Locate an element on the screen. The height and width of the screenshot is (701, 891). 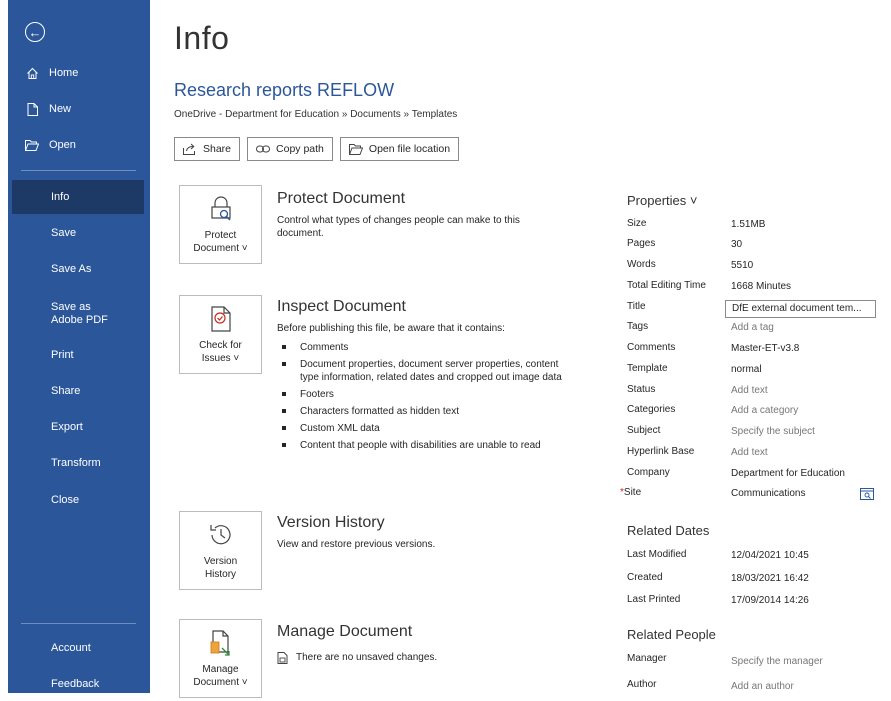
nav-export: Export is located at coordinates (79, 427).